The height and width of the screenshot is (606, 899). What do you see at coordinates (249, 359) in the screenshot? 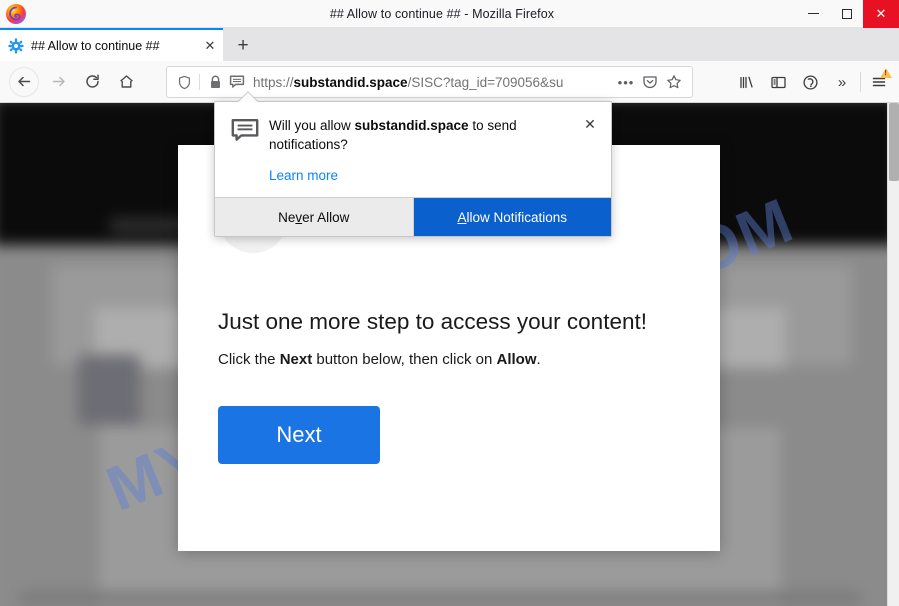
I see `instr-pre: Click the` at bounding box center [249, 359].